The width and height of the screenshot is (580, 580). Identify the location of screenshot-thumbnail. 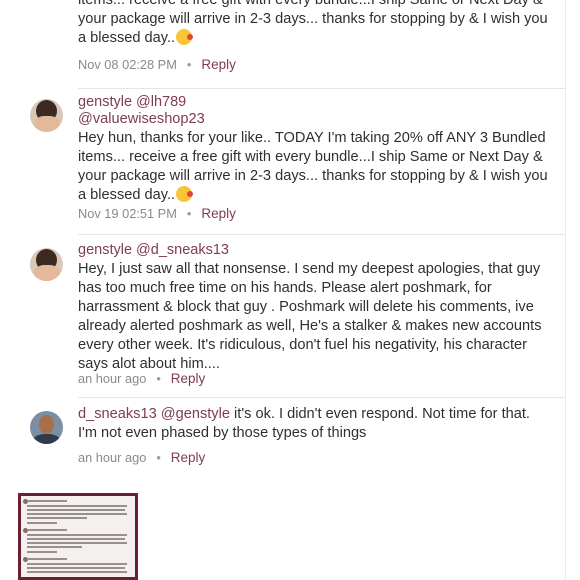
(78, 536).